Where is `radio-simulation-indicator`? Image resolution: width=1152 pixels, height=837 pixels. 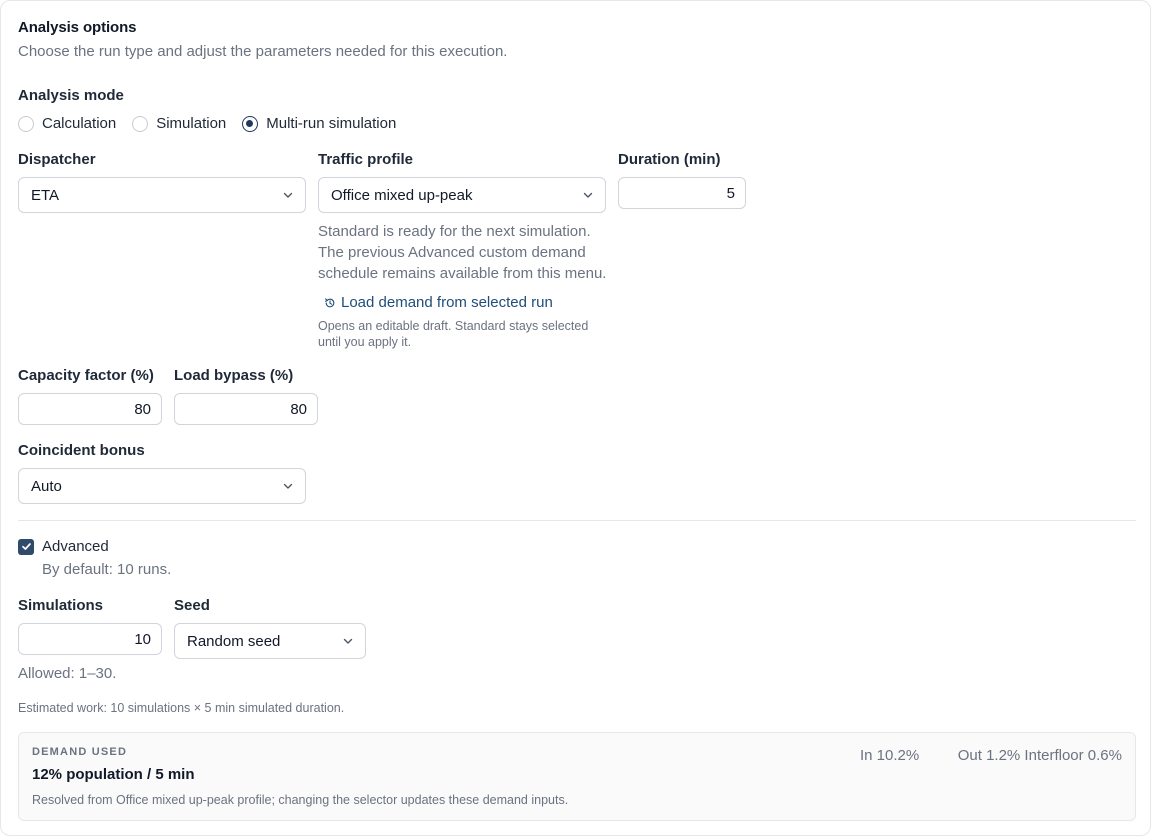 radio-simulation-indicator is located at coordinates (140, 123).